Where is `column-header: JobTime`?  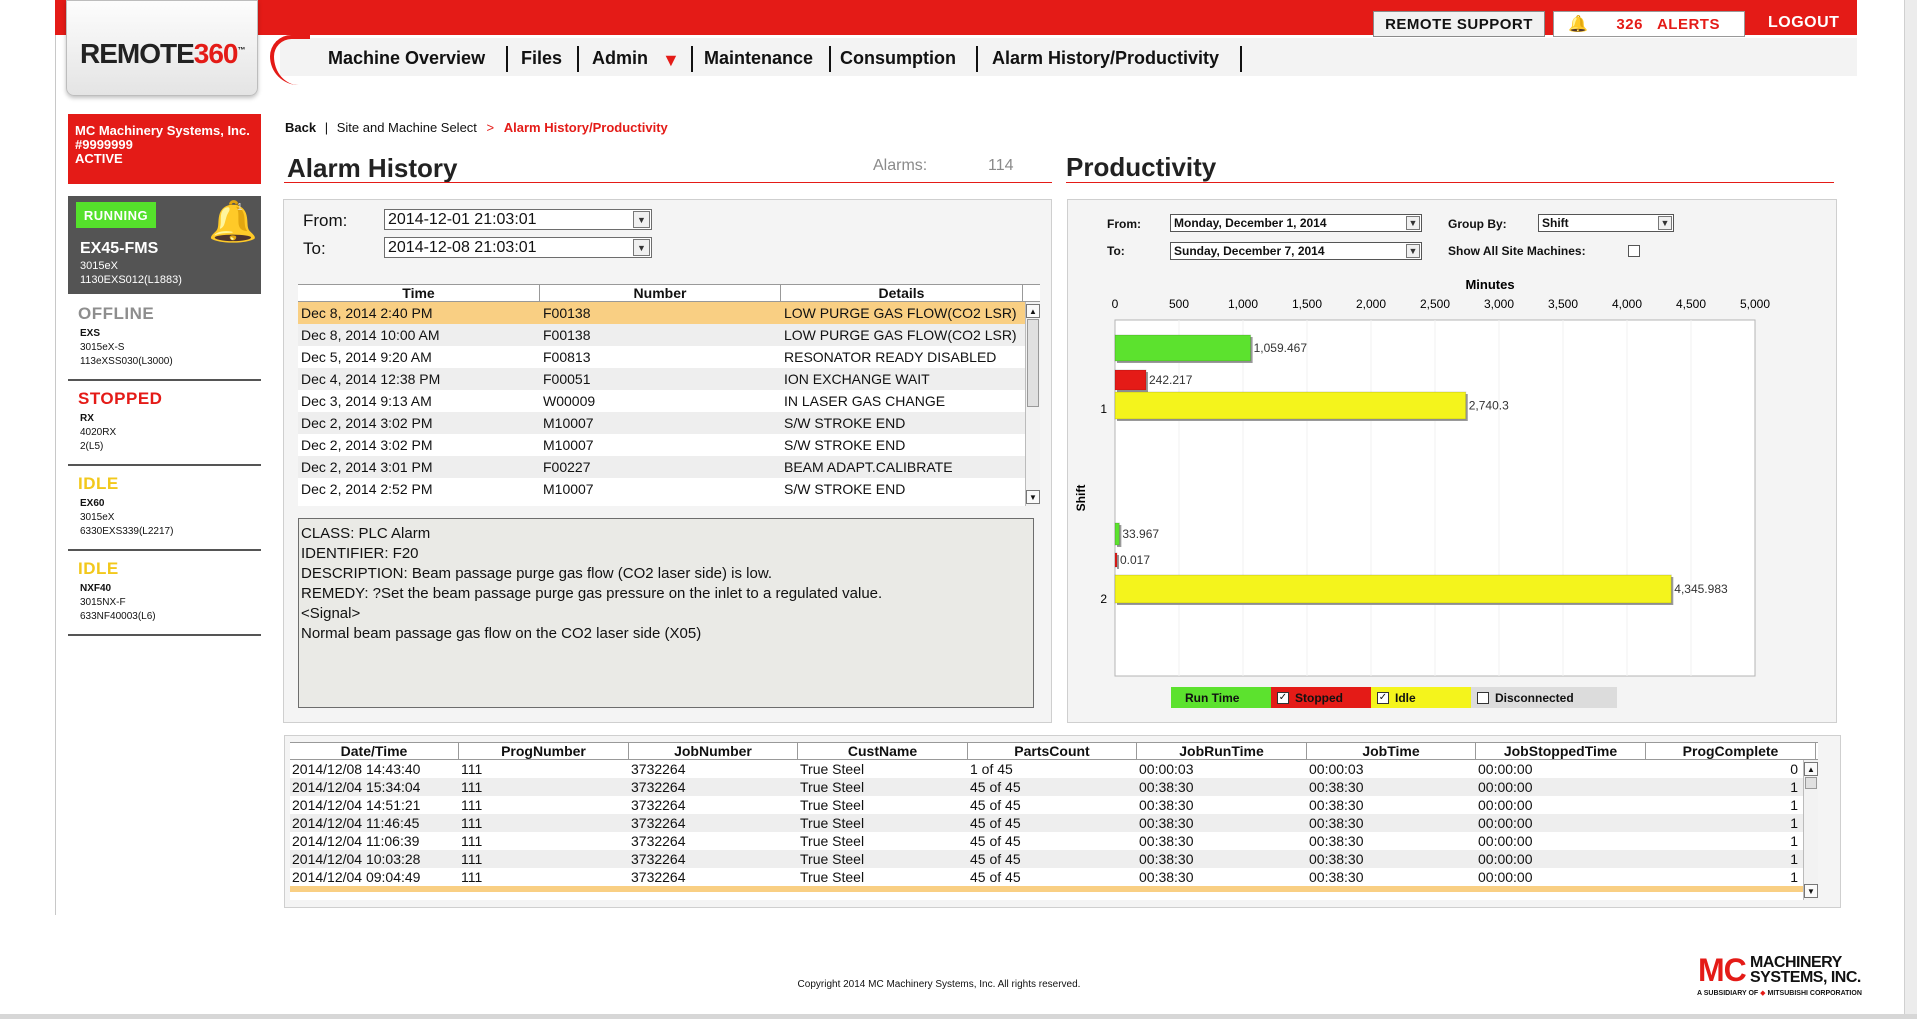 column-header: JobTime is located at coordinates (1391, 751).